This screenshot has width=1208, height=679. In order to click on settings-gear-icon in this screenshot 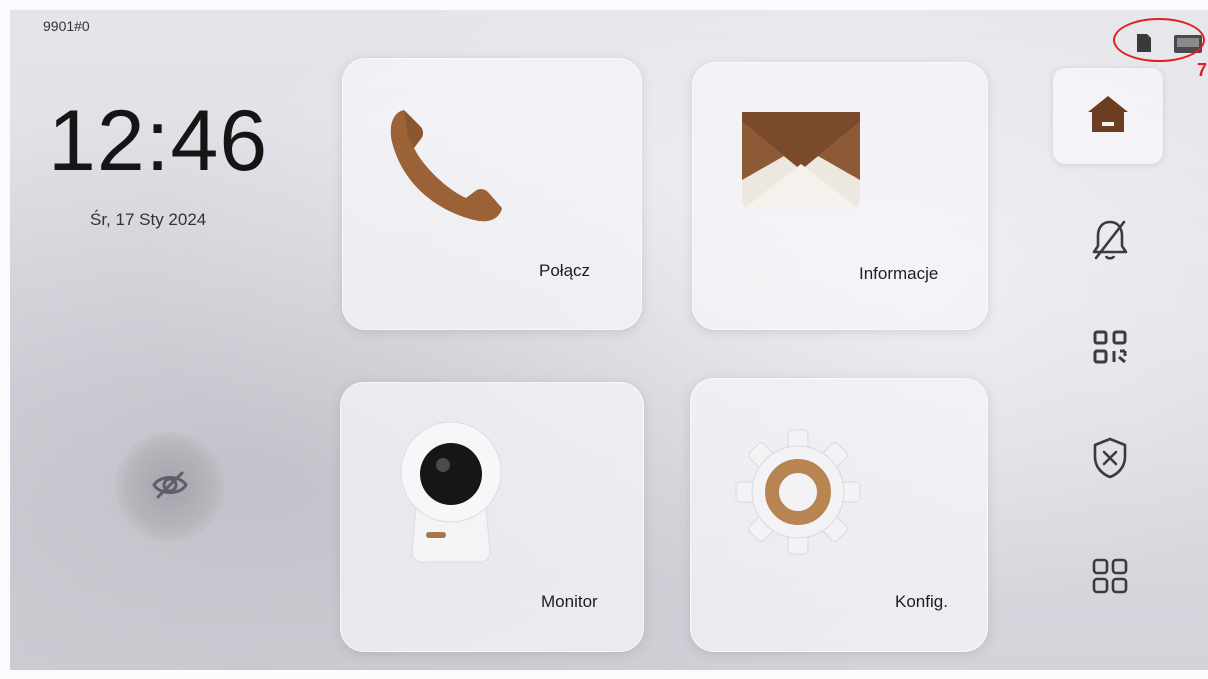, I will do `click(798, 494)`.